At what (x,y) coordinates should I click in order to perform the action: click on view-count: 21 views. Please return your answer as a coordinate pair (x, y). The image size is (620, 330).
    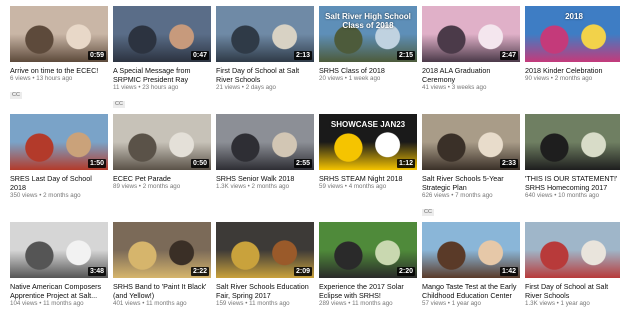
    Looking at the image, I should click on (228, 87).